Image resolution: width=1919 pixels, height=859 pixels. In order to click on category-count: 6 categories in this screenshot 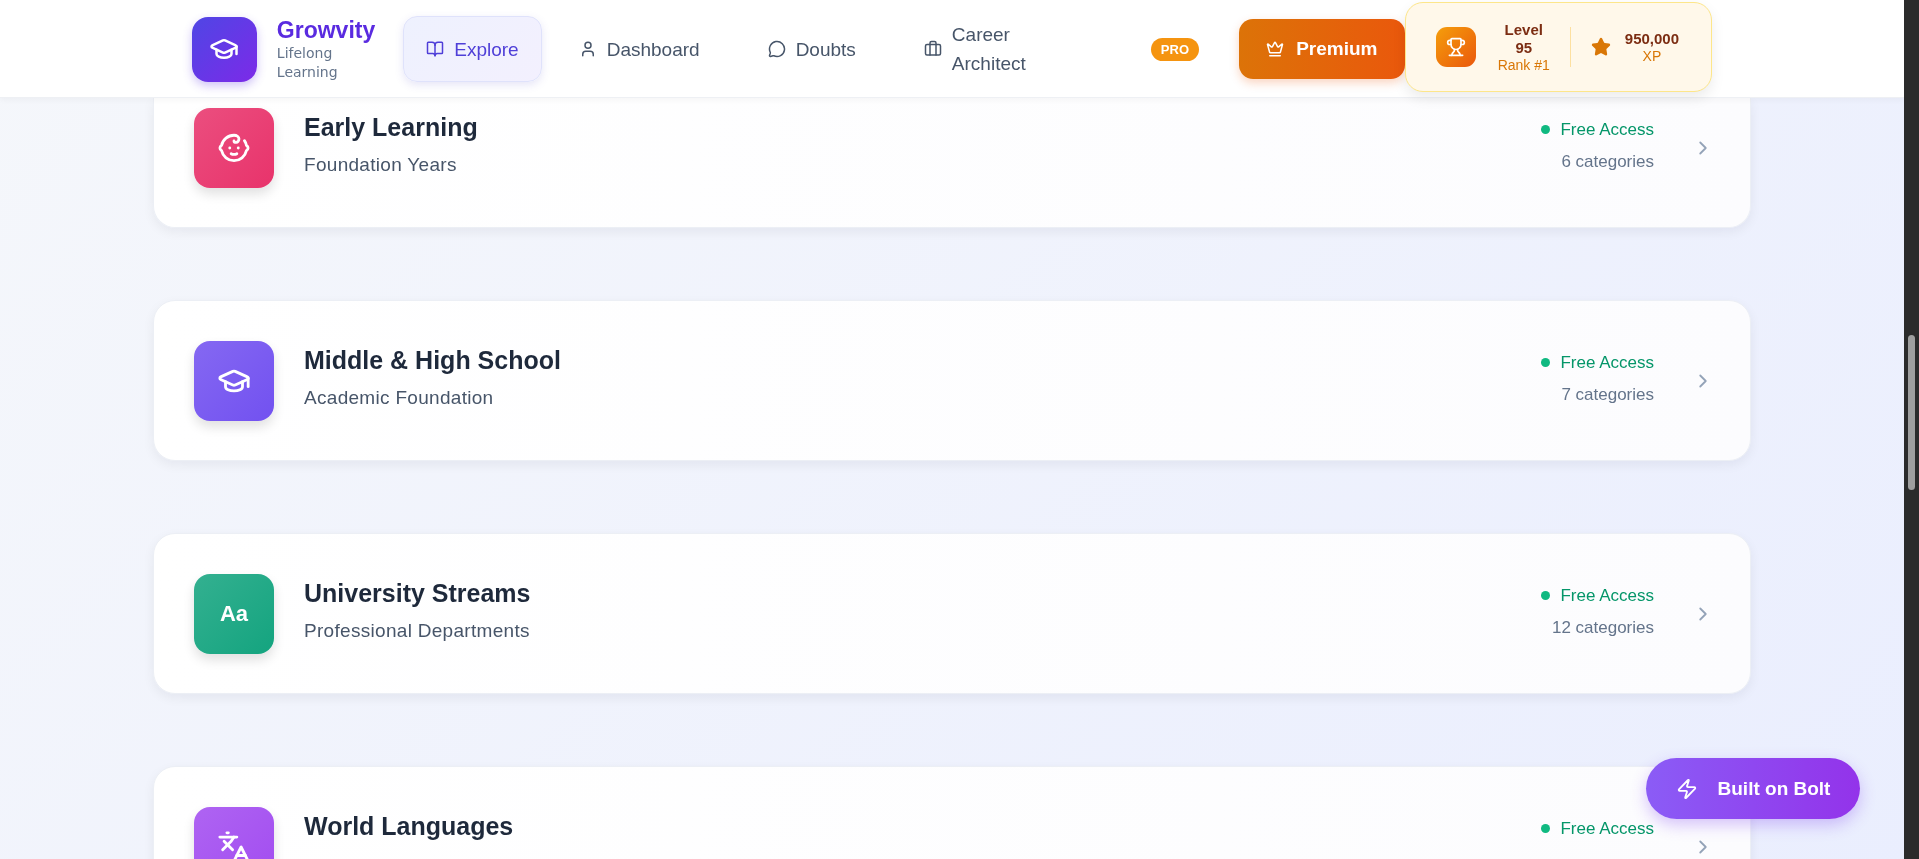, I will do `click(1607, 161)`.